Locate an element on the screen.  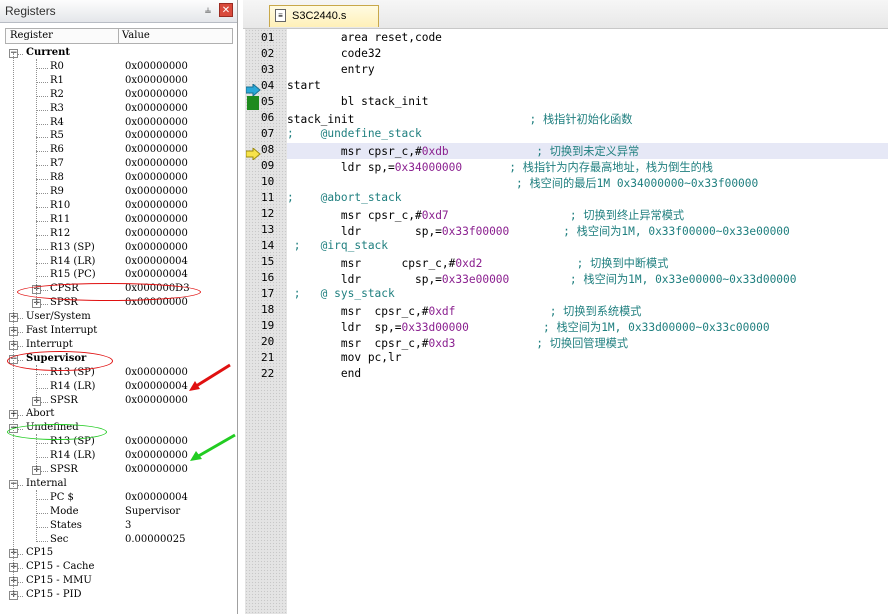
register-row: States 3 is located at coordinates (119, 527).